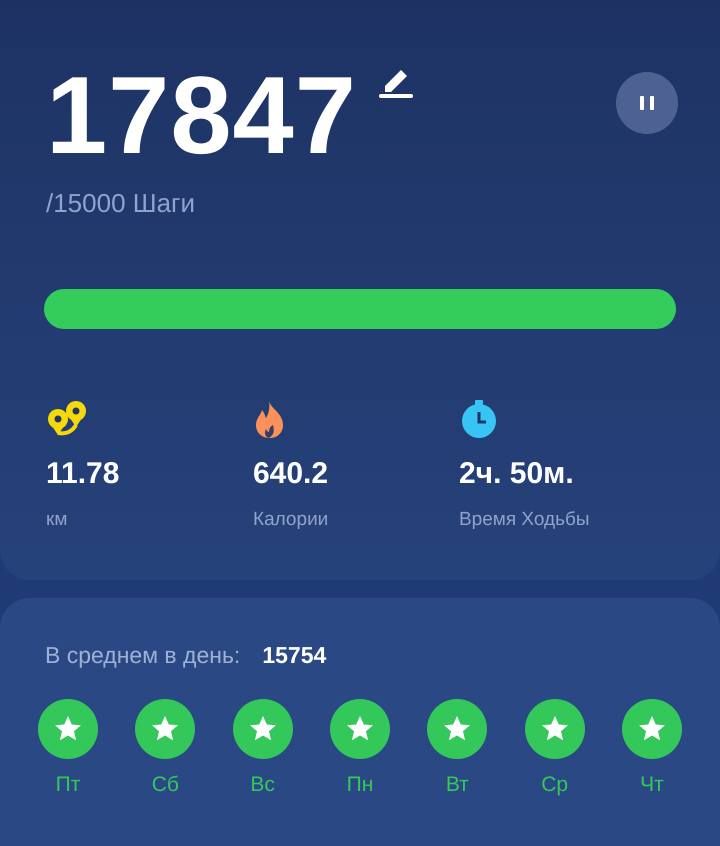 The height and width of the screenshot is (846, 720). I want to click on day-label: Вс, so click(262, 785).